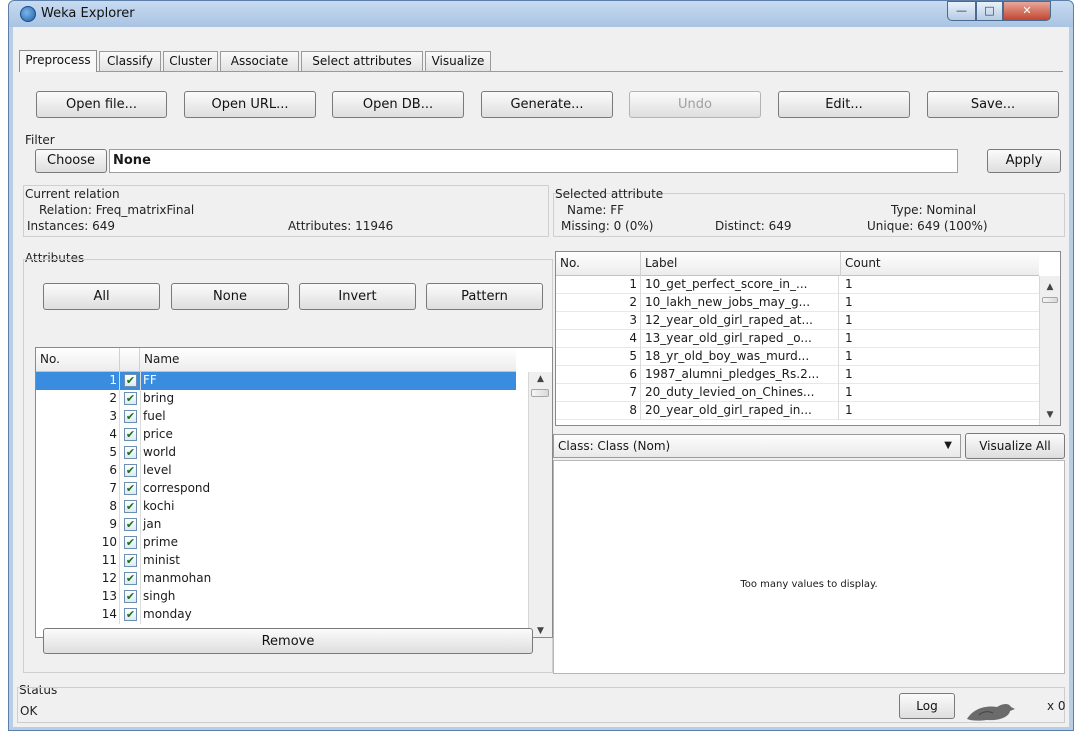 The image size is (1076, 731). I want to click on attribute-row: 6 ✔ level, so click(276, 471).